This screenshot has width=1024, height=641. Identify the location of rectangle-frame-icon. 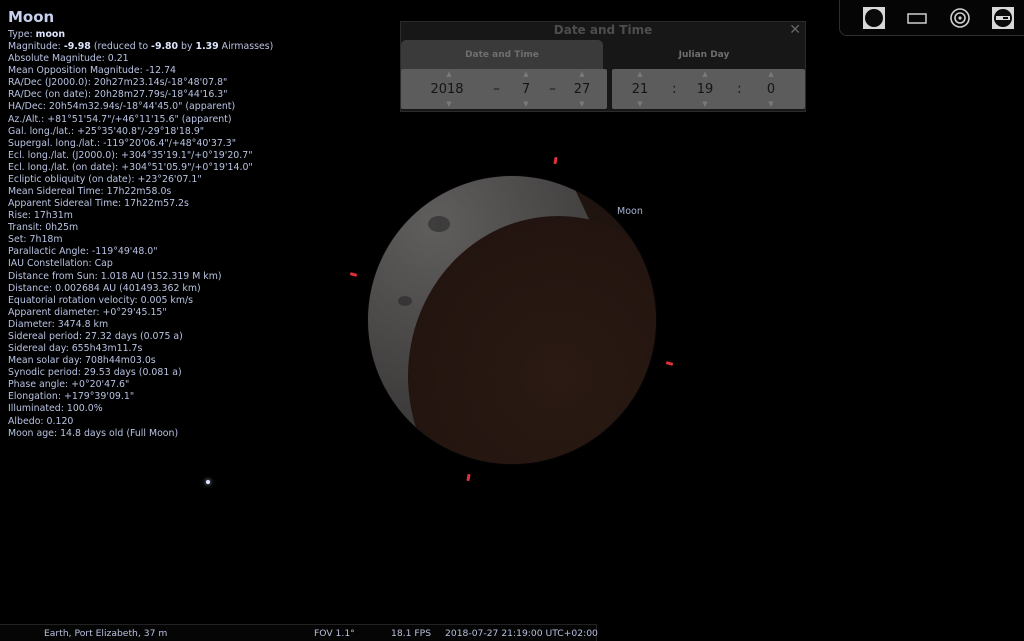
(917, 18).